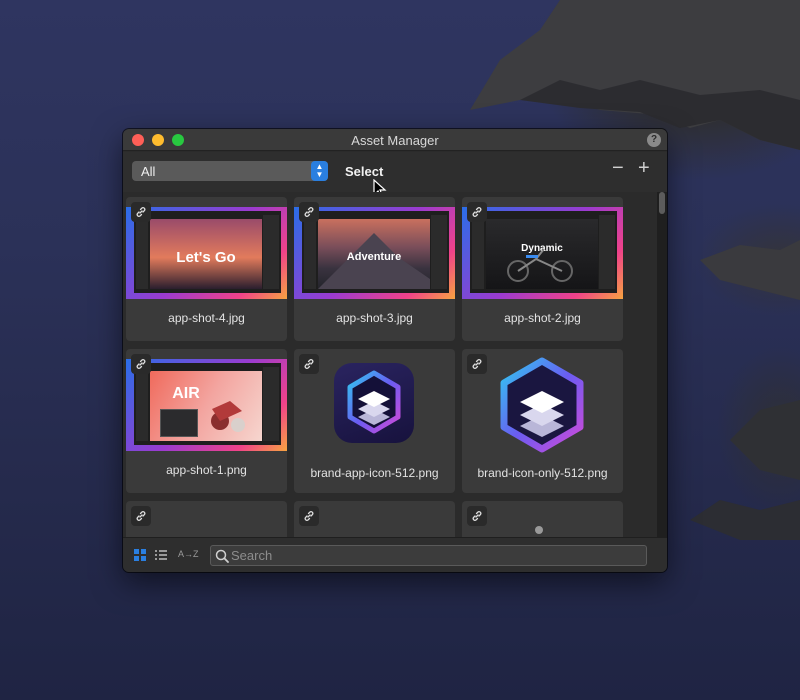 The image size is (800, 700). What do you see at coordinates (542, 318) in the screenshot?
I see `asset-filename: app-shot-2.jpg` at bounding box center [542, 318].